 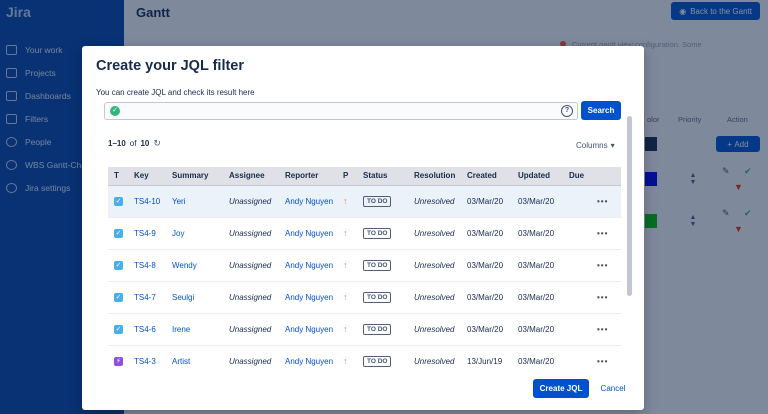 What do you see at coordinates (194, 176) in the screenshot?
I see `column-header-summary: Summary` at bounding box center [194, 176].